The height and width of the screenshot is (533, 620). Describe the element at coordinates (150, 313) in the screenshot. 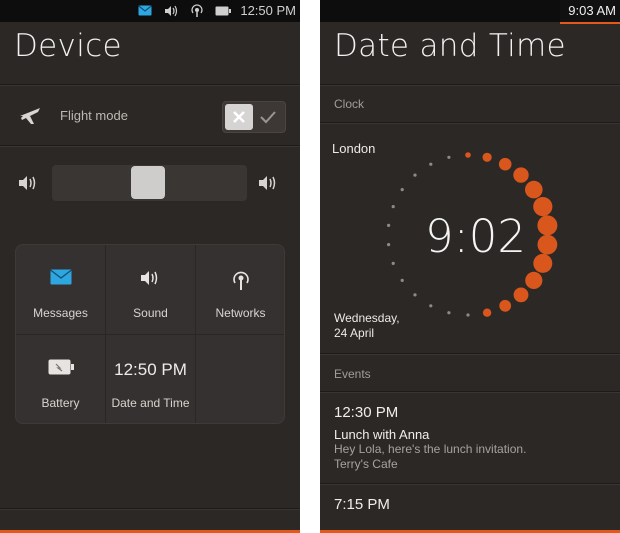

I see `tile-label: Sound` at that location.